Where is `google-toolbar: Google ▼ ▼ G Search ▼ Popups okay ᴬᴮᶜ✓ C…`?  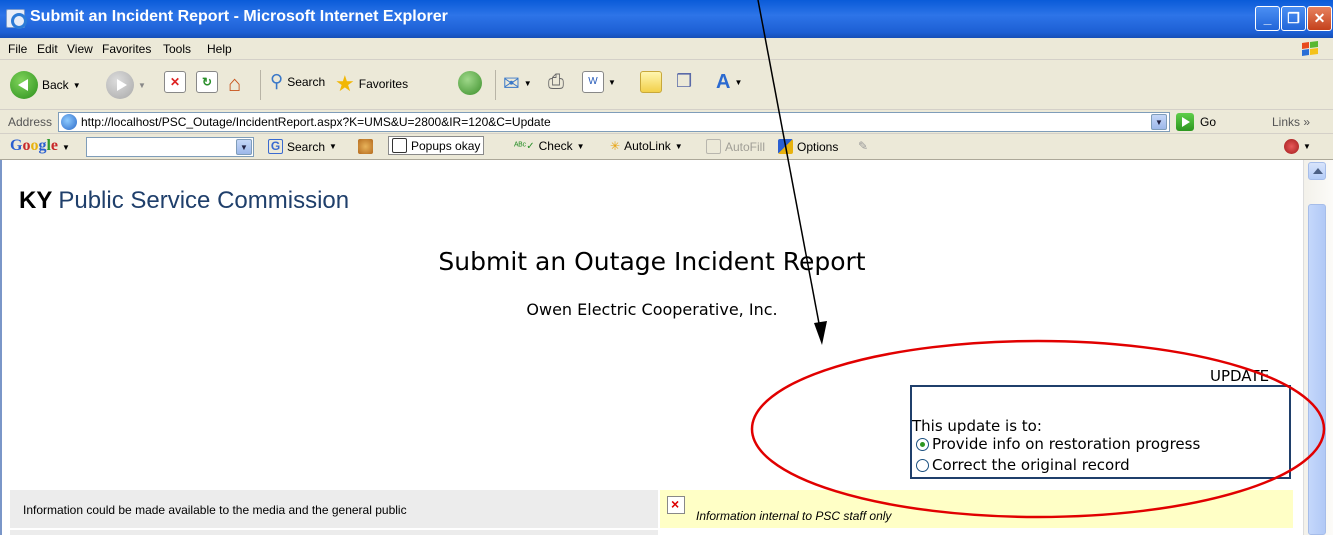 google-toolbar: Google ▼ ▼ G Search ▼ Popups okay ᴬᴮᶜ✓ C… is located at coordinates (666, 147).